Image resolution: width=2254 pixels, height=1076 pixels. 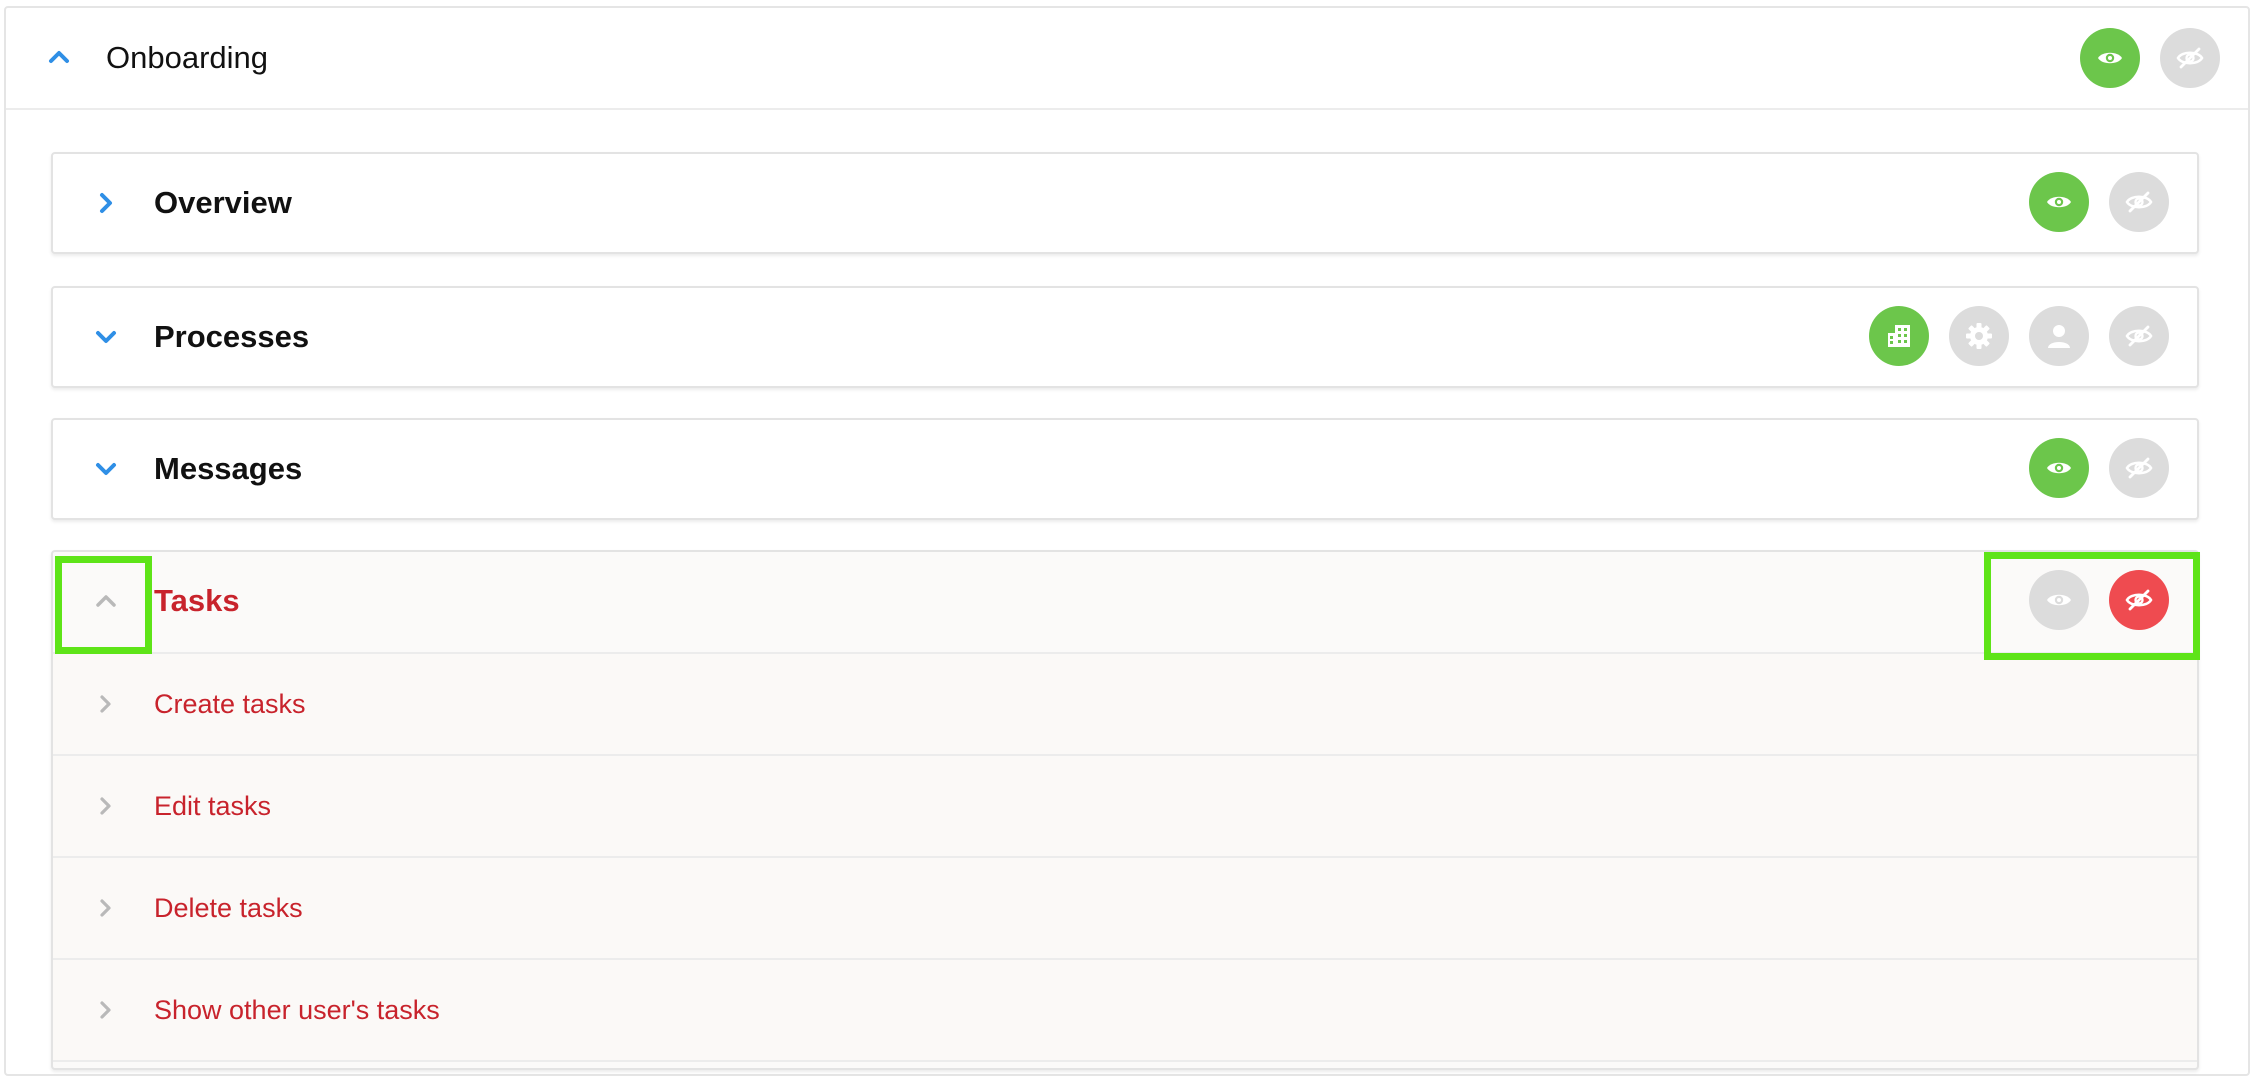 I want to click on processes-header: Processes, so click(x=1125, y=337).